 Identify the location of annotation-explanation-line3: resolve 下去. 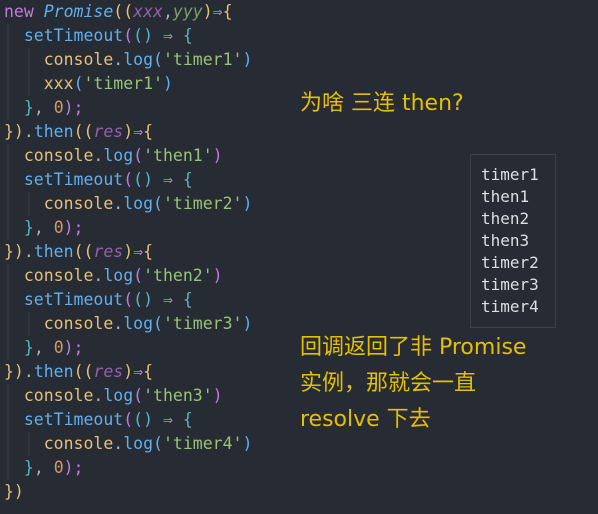
(365, 419).